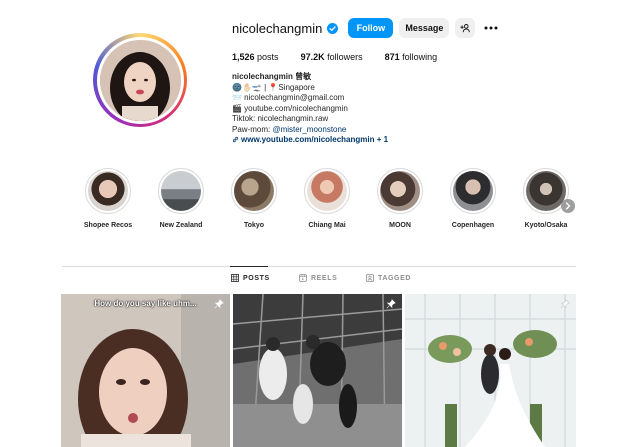  Describe the element at coordinates (362, 130) in the screenshot. I see `bio-line-pawmom: Paw-mom: @mister_moonstone` at that location.